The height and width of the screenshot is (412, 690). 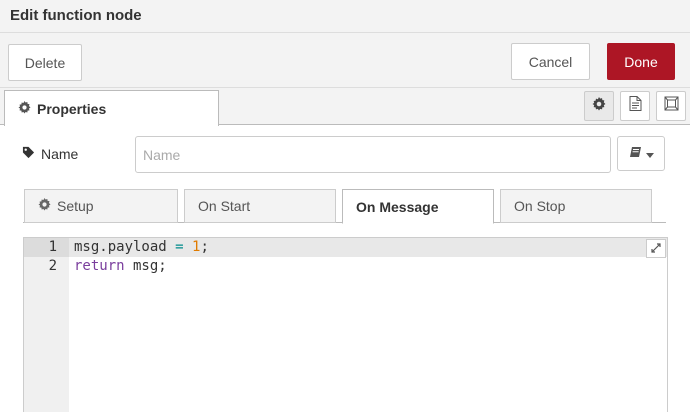 I want to click on dialog-title: Edit function node, so click(x=76, y=15).